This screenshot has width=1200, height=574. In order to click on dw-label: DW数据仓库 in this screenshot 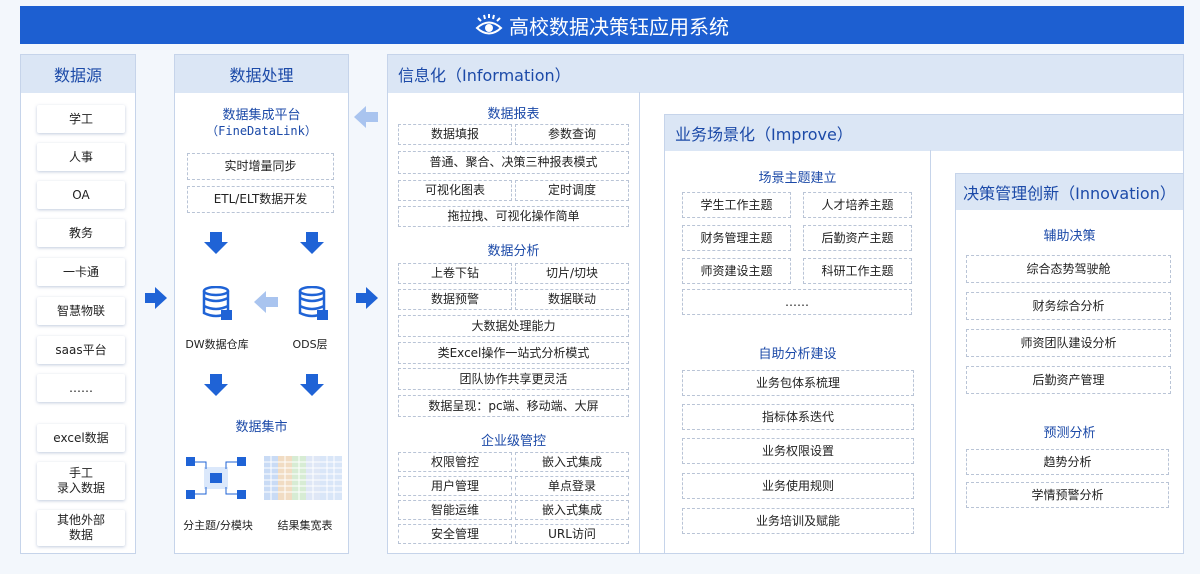, I will do `click(217, 344)`.